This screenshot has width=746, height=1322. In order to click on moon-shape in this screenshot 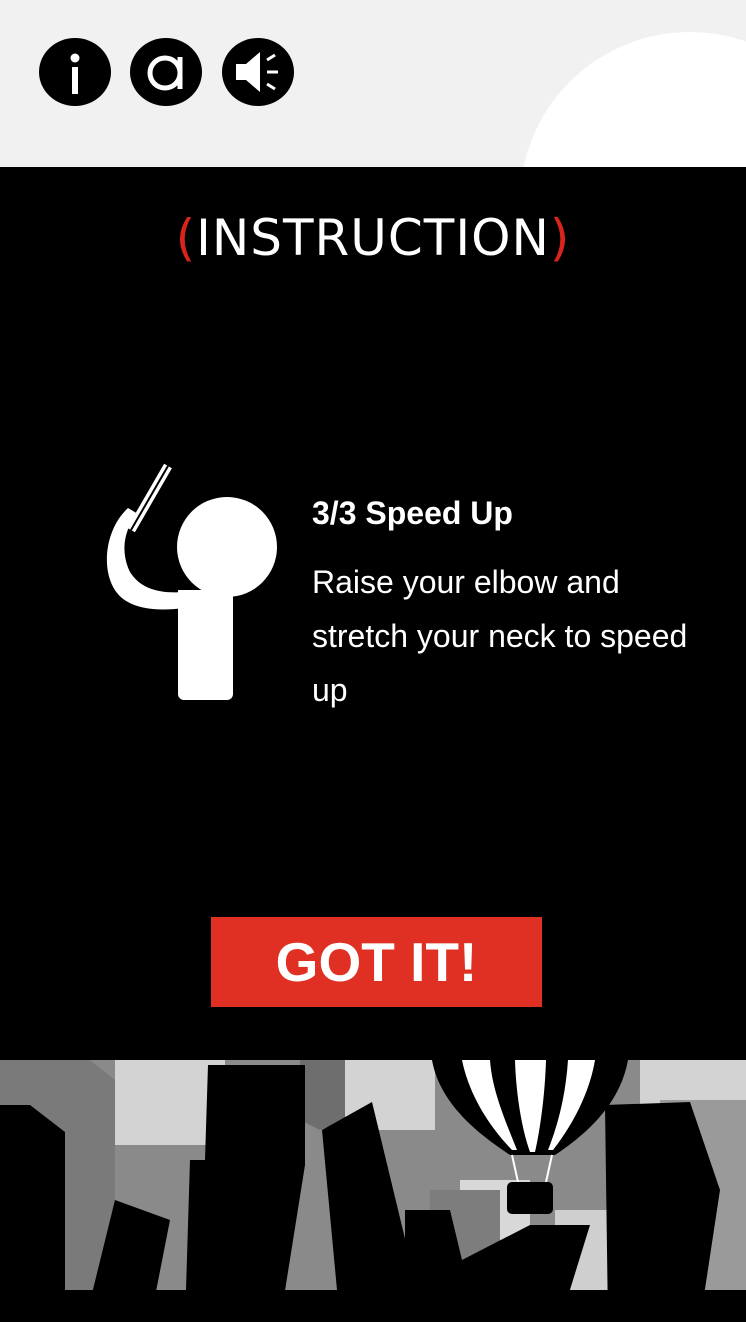, I will do `click(633, 99)`.